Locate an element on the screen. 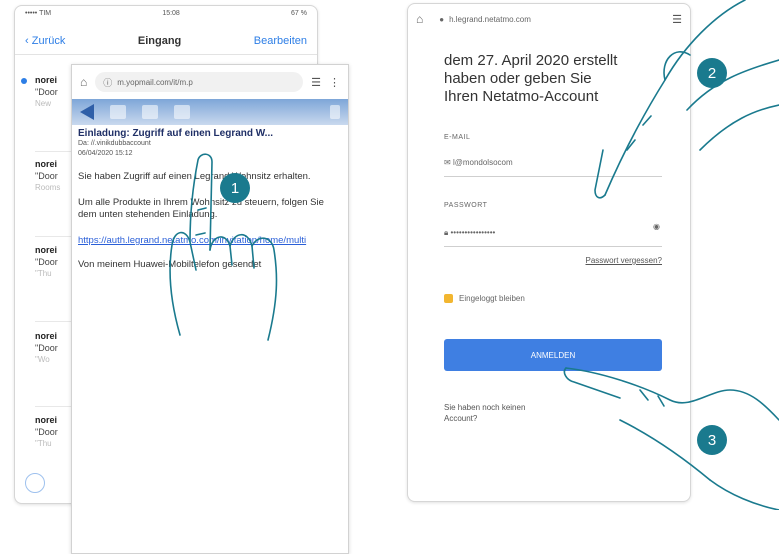  clock-label: 15:08 is located at coordinates (171, 13).